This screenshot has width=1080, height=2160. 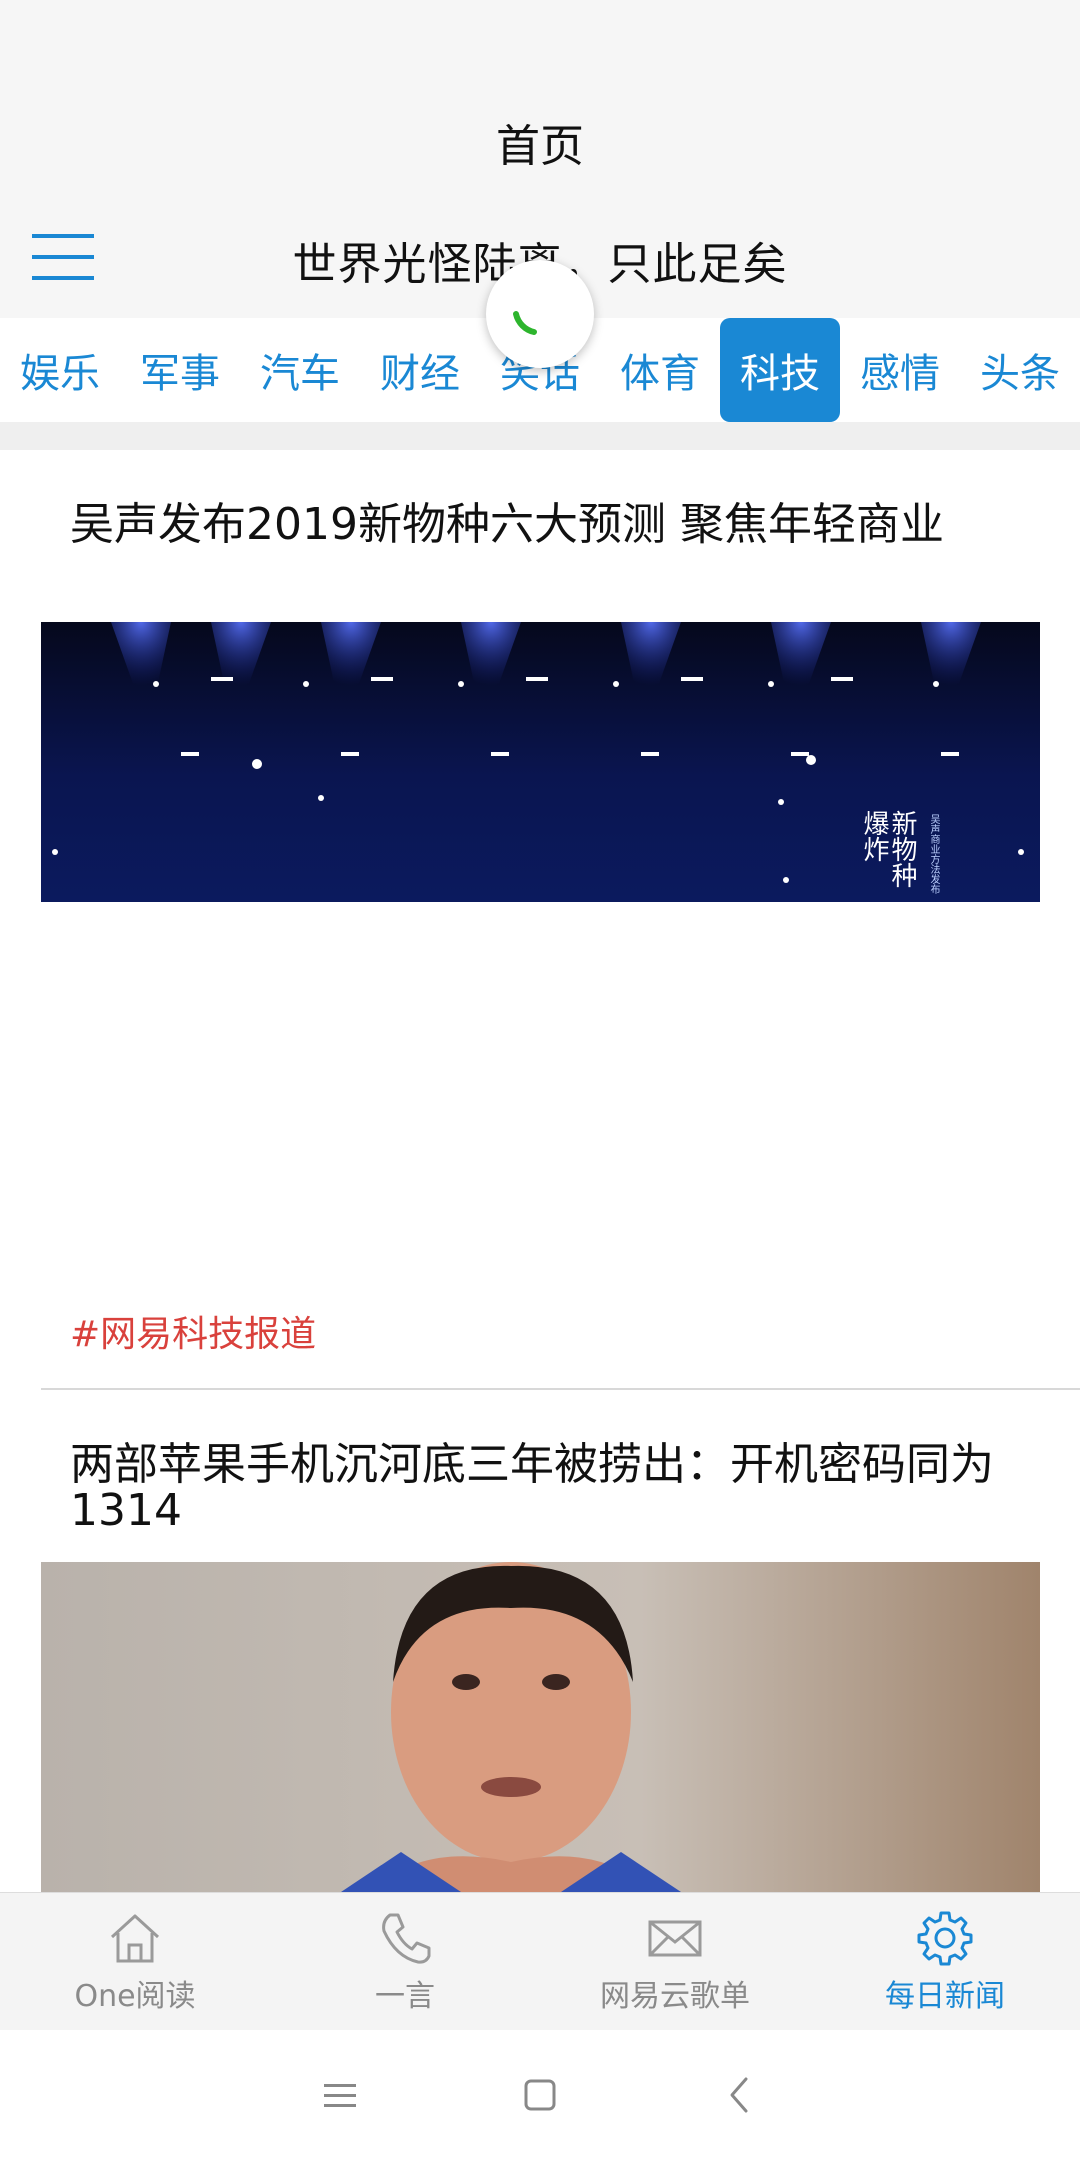 What do you see at coordinates (540, 762) in the screenshot?
I see `news-image: 新物种爆炸 吴声商业方法发布` at bounding box center [540, 762].